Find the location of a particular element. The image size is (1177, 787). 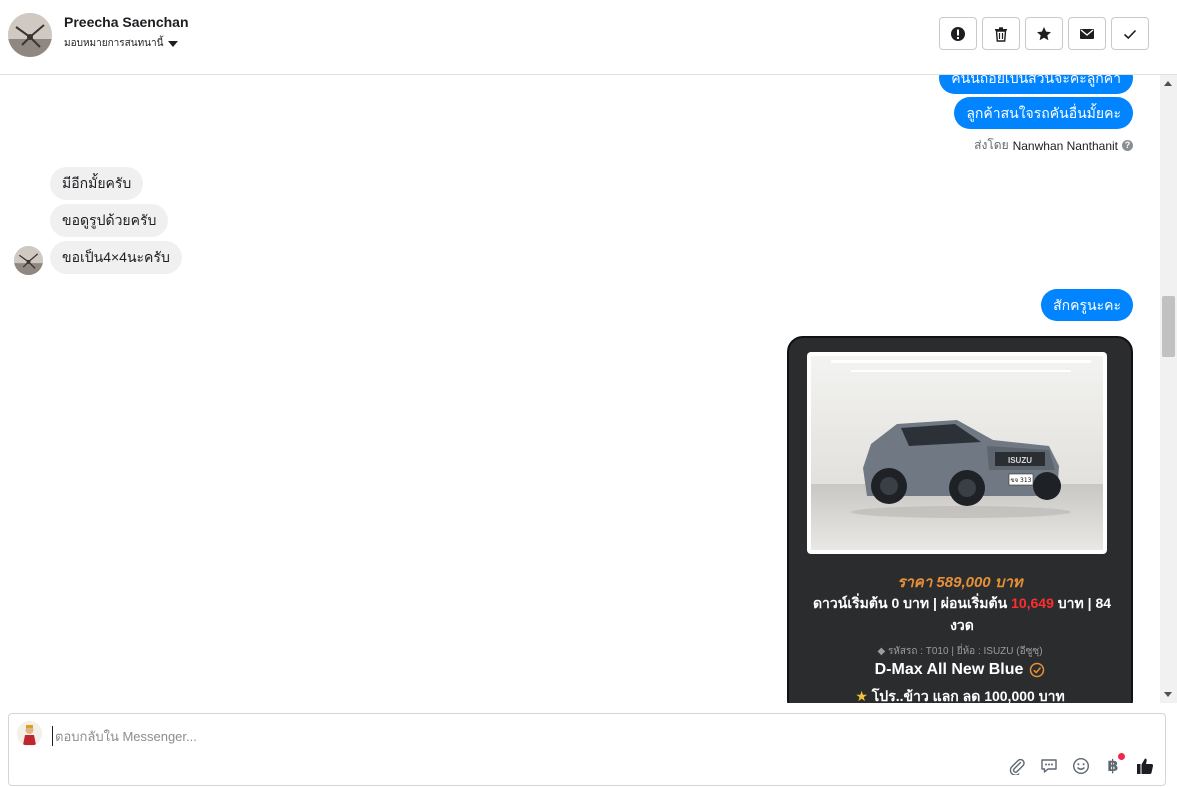

contact-avatar is located at coordinates (30, 35).